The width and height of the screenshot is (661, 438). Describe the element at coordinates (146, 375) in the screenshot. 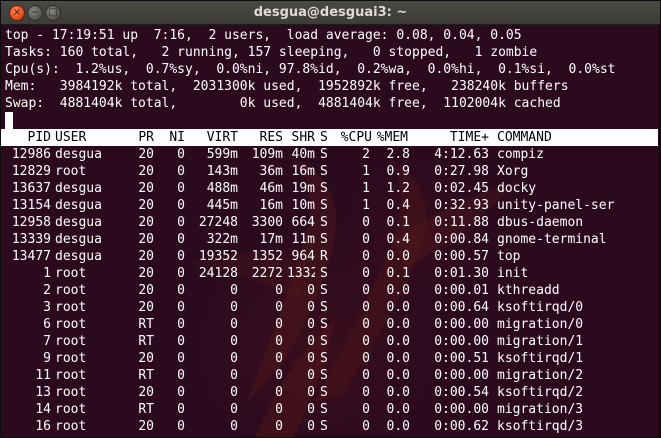

I see `process-priority: RT` at that location.